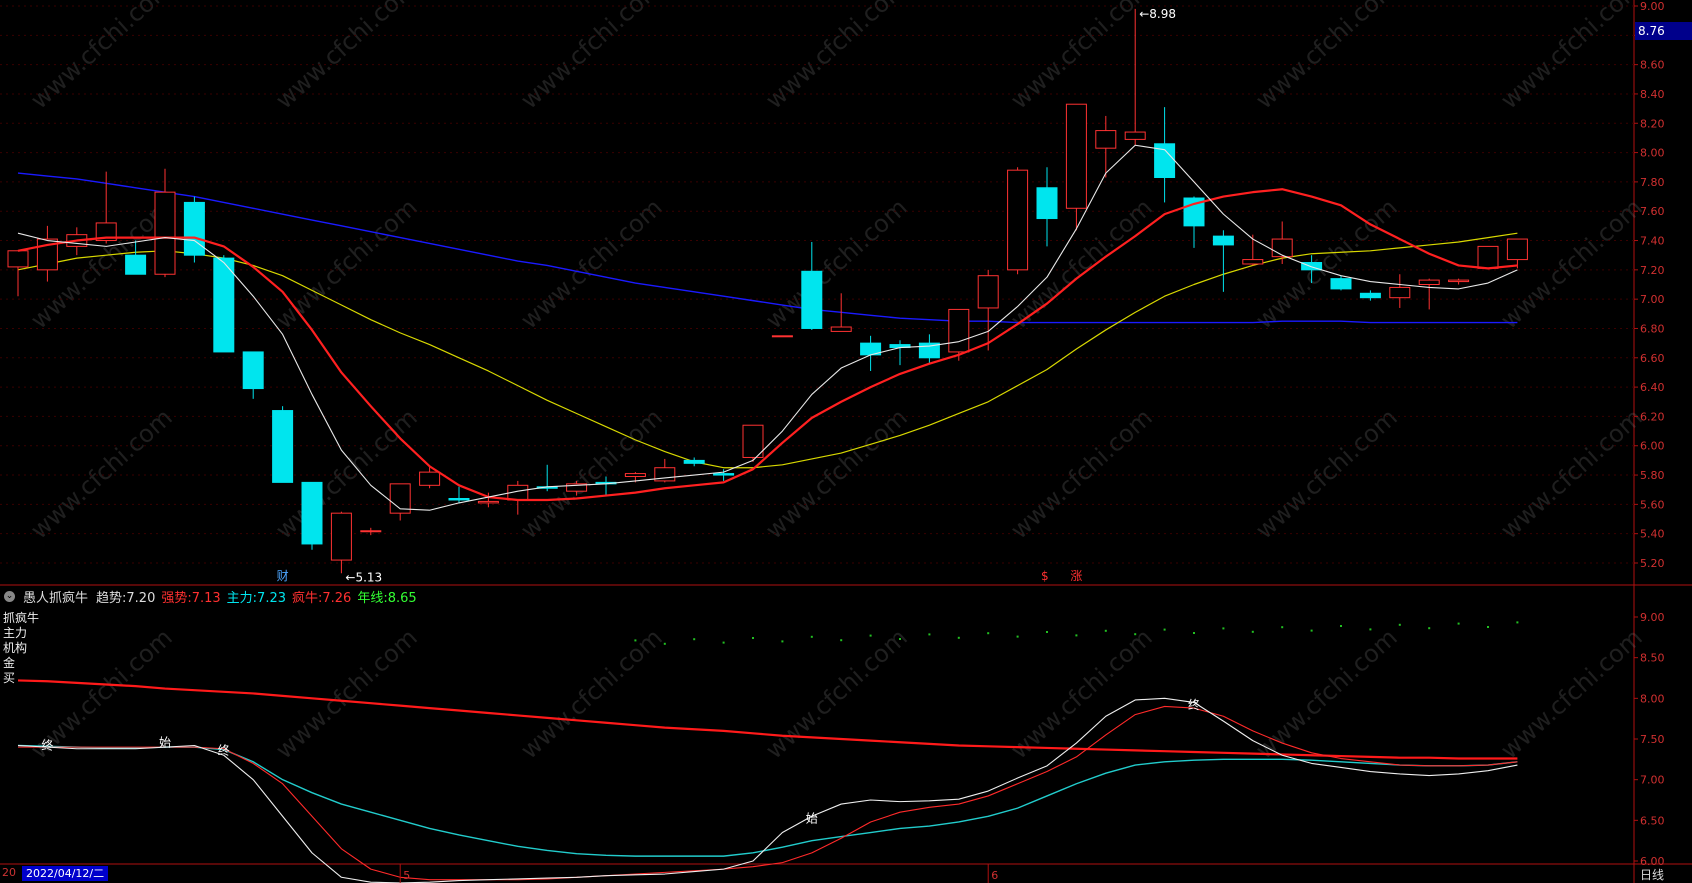 The height and width of the screenshot is (883, 1692). Describe the element at coordinates (363, 577) in the screenshot. I see `extreme-price-label: ←5.13` at that location.